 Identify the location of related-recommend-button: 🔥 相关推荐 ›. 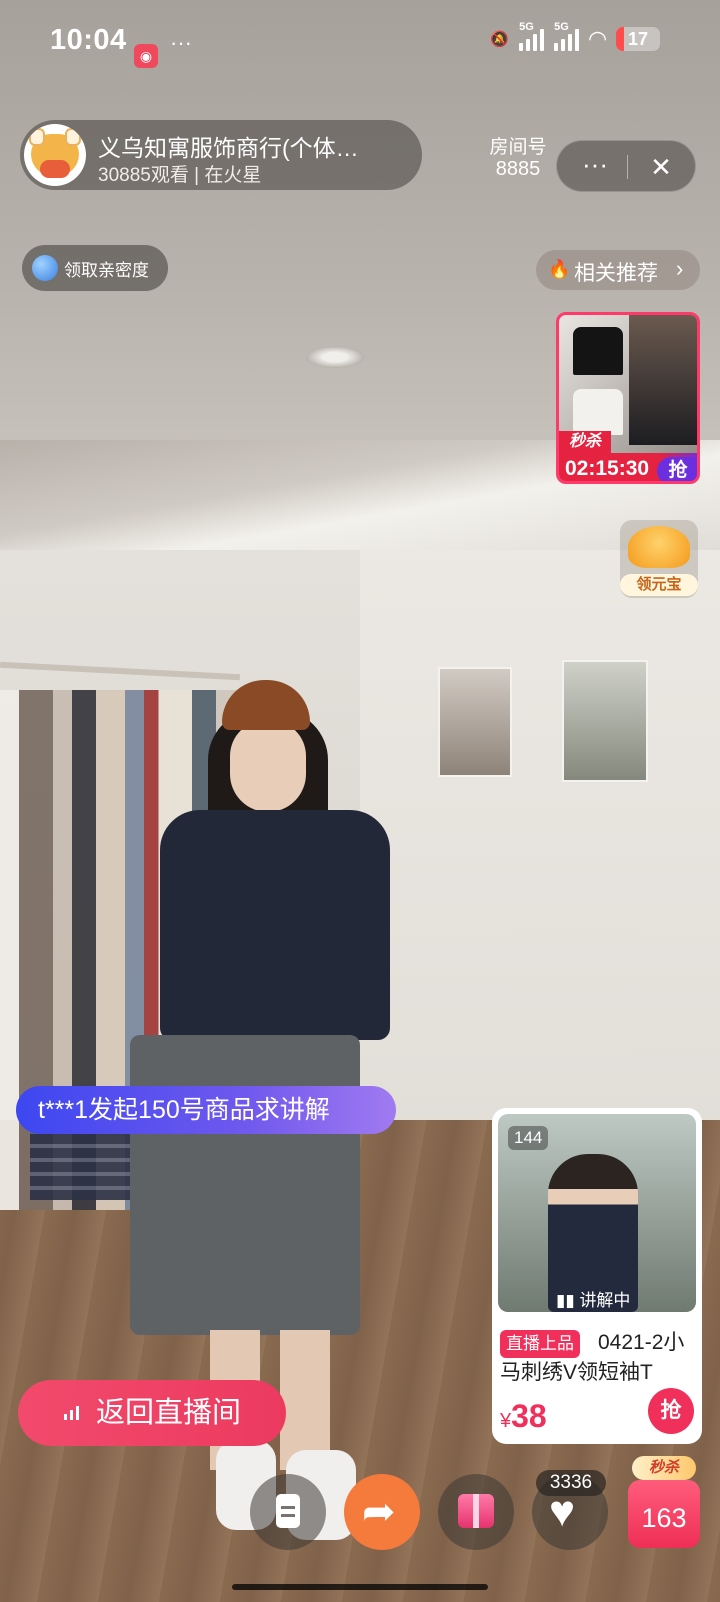
(618, 270).